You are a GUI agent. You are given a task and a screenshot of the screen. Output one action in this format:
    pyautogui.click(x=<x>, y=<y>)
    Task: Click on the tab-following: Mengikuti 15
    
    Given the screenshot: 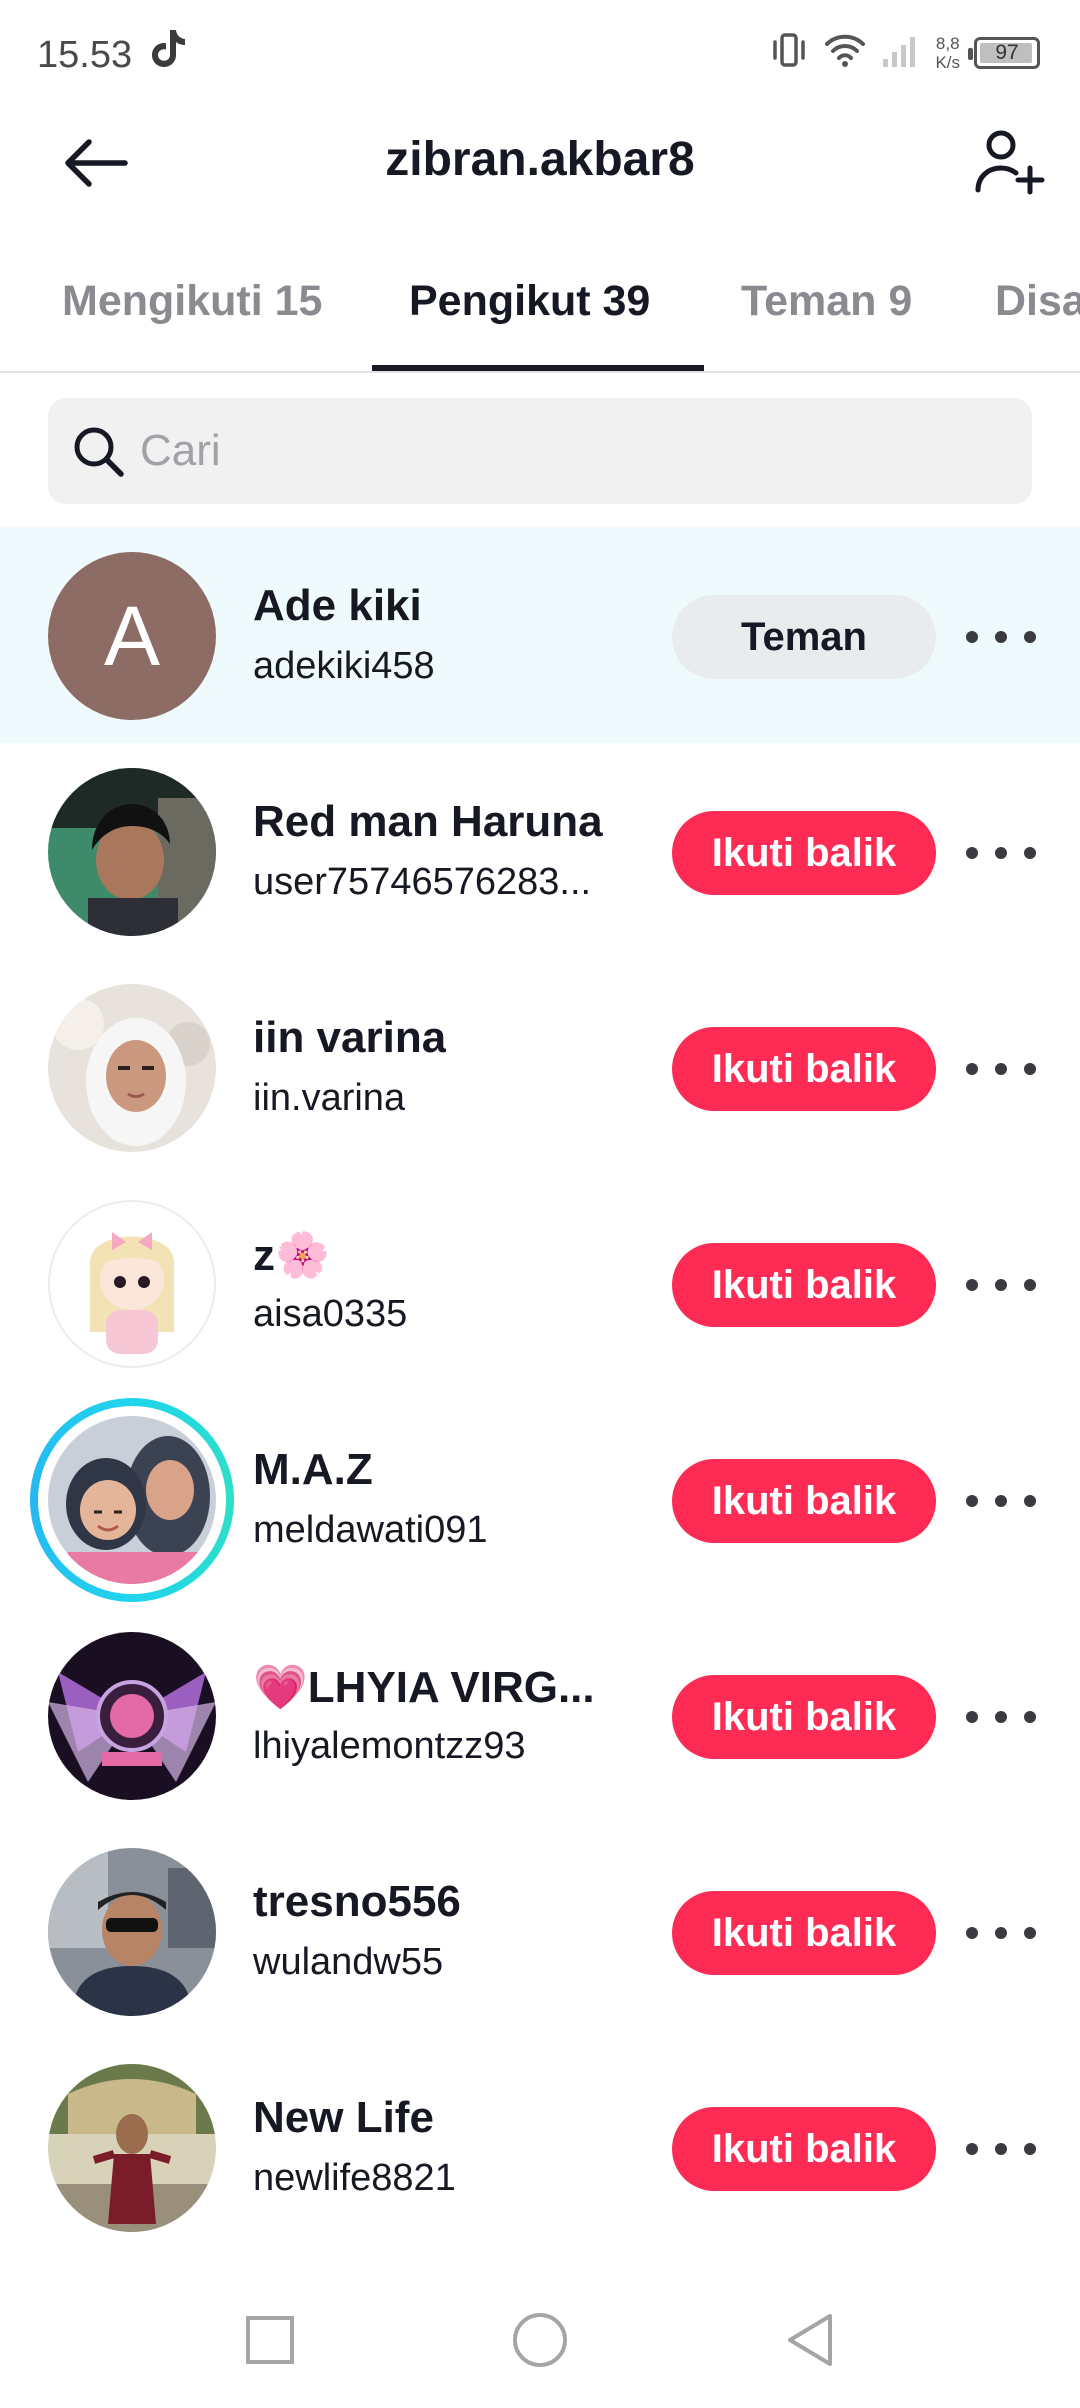 What is the action you would take?
    pyautogui.click(x=192, y=301)
    